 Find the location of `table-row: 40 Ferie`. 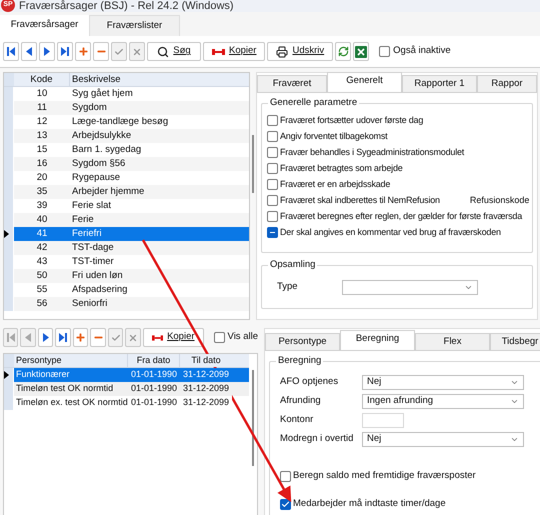

table-row: 40 Ferie is located at coordinates (126, 220).